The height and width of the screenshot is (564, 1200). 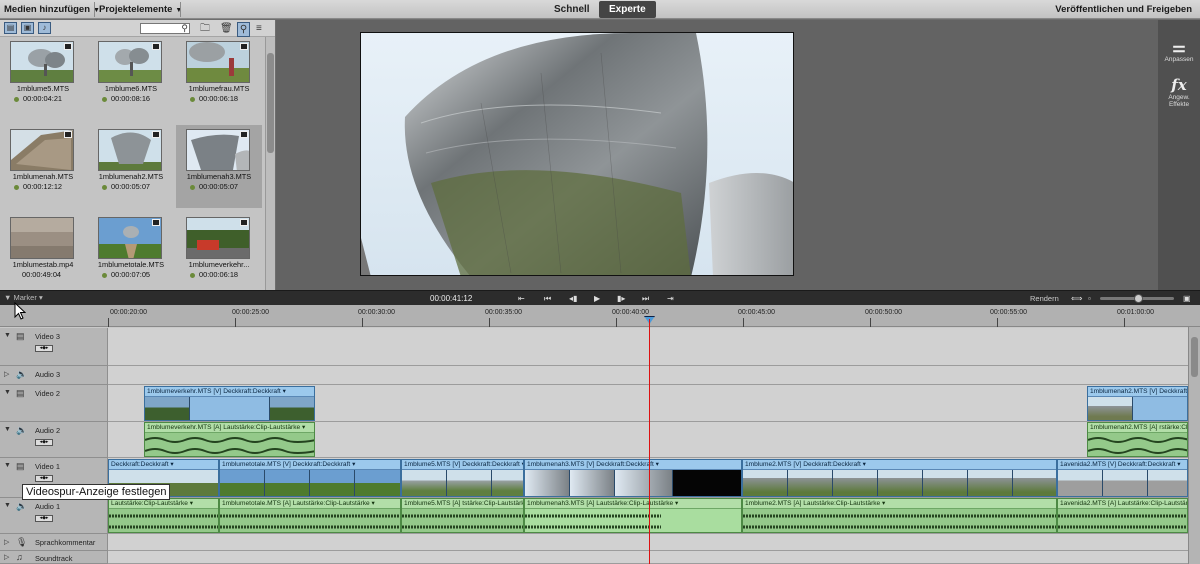 I want to click on current-timecode: 00:00:41:12, so click(x=451, y=298).